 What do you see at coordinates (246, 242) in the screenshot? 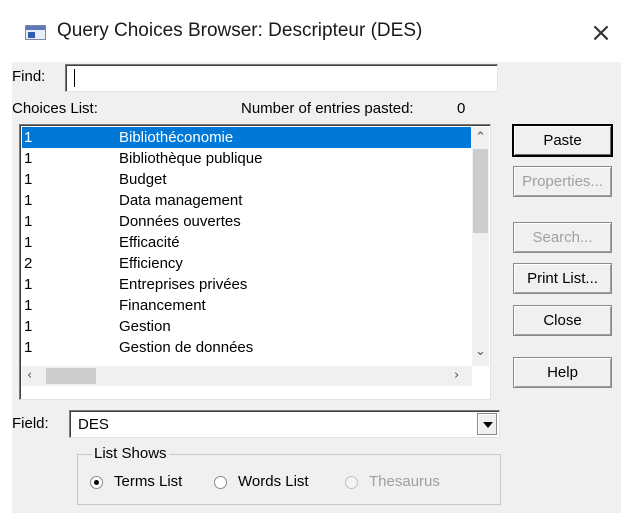
I see `list-item: 1 Efficacité` at bounding box center [246, 242].